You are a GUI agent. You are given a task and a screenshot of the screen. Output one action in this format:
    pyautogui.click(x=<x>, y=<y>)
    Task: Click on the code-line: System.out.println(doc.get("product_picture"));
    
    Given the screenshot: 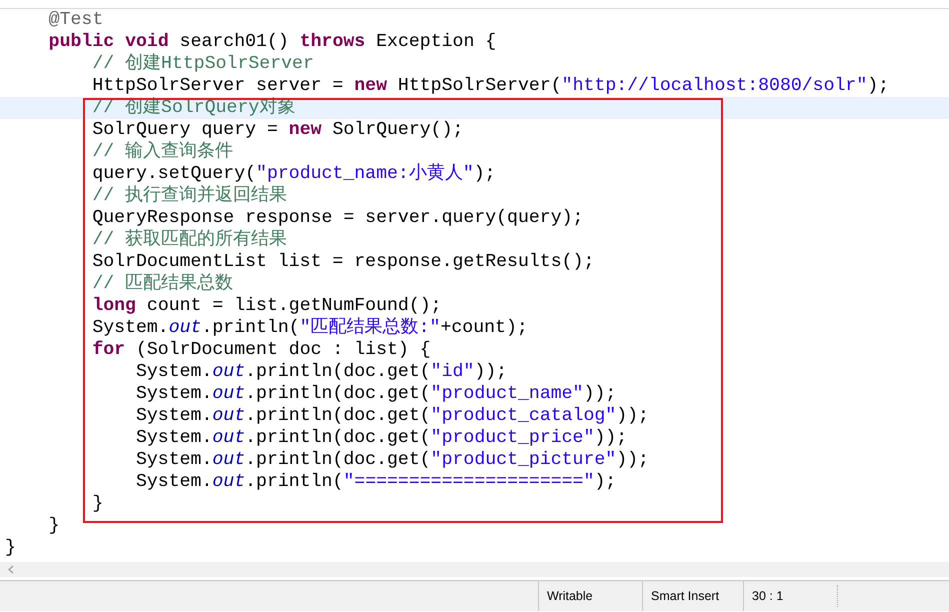 What is the action you would take?
    pyautogui.click(x=392, y=460)
    